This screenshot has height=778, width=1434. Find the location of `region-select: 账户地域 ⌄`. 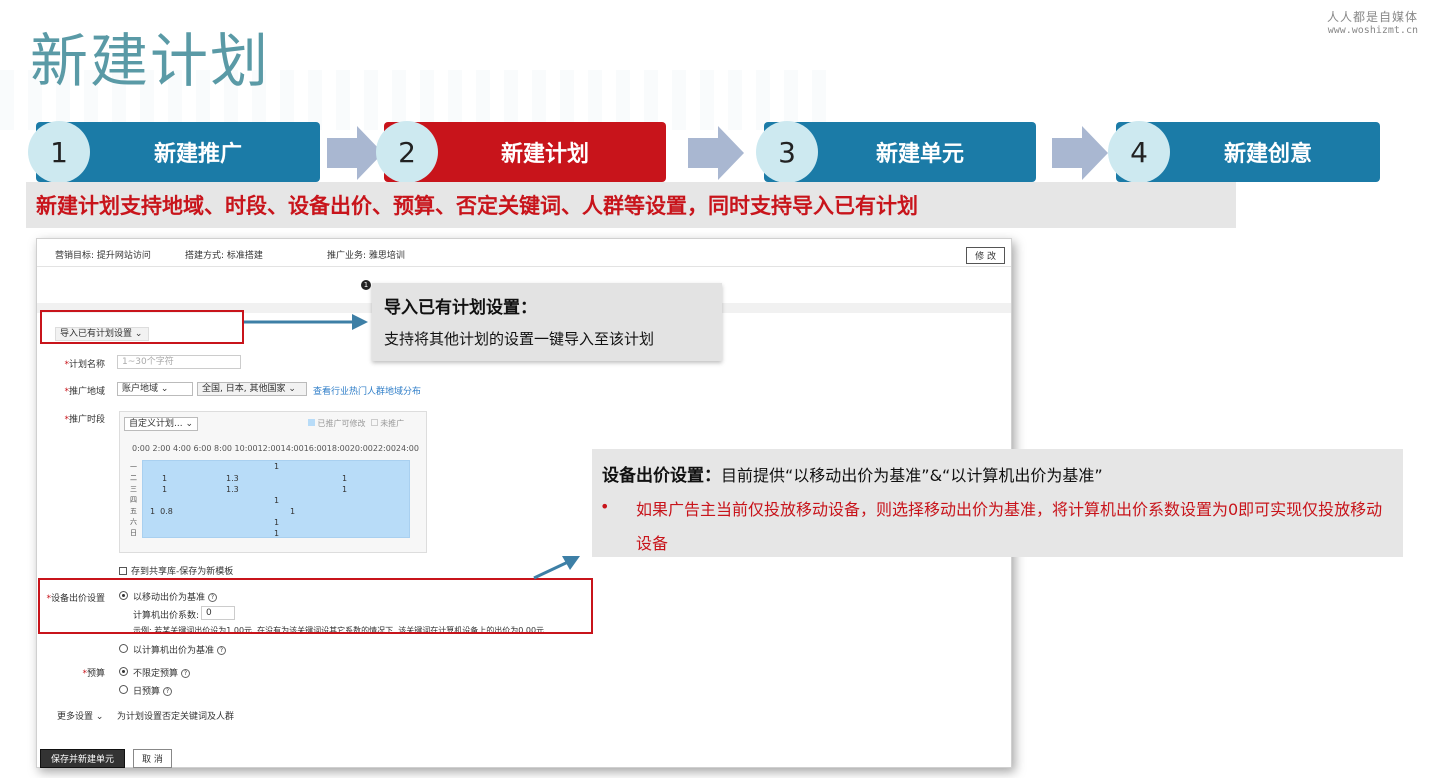

region-select: 账户地域 ⌄ is located at coordinates (155, 389).